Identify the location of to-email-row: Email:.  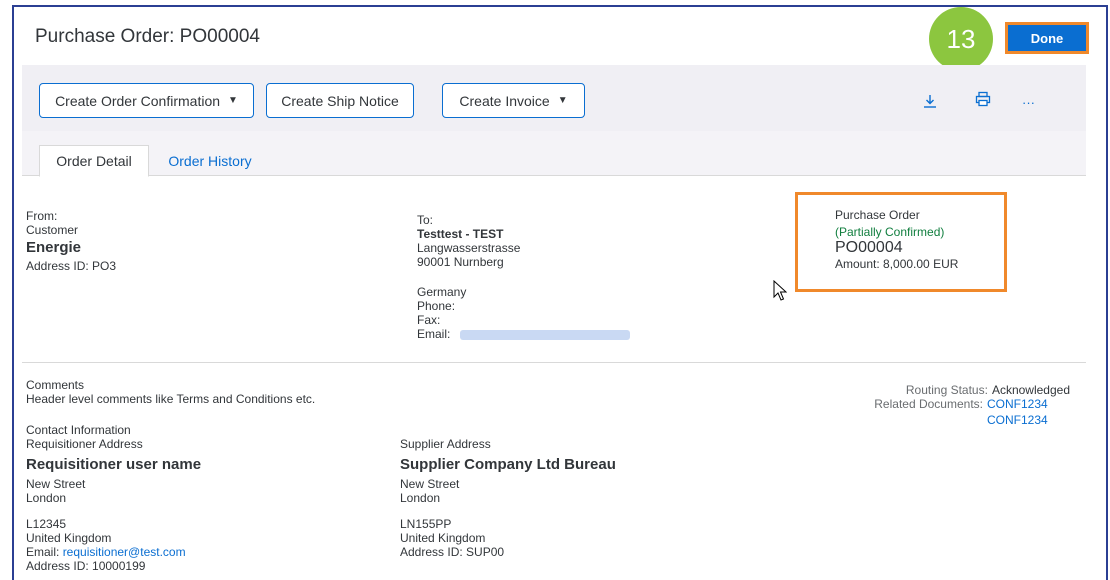
(523, 334).